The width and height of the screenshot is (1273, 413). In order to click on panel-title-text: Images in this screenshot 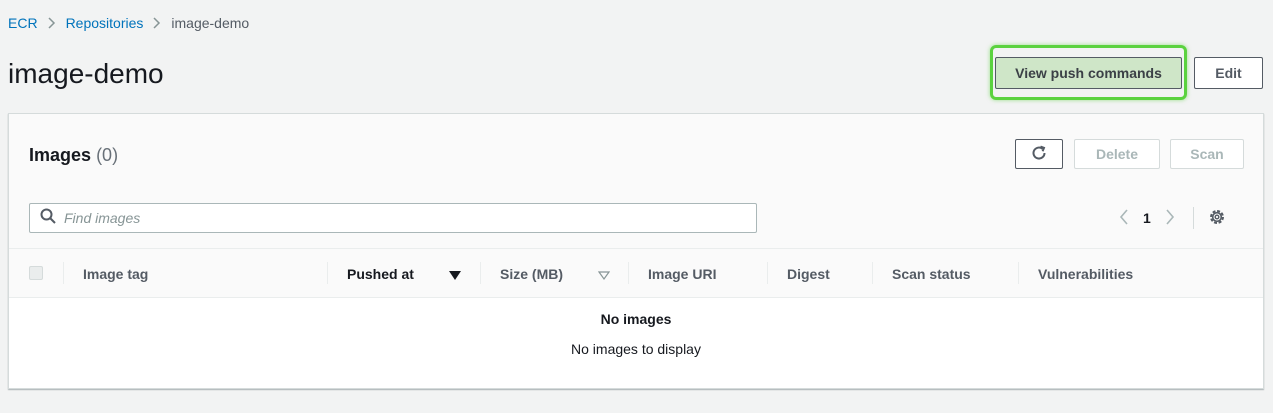, I will do `click(60, 155)`.